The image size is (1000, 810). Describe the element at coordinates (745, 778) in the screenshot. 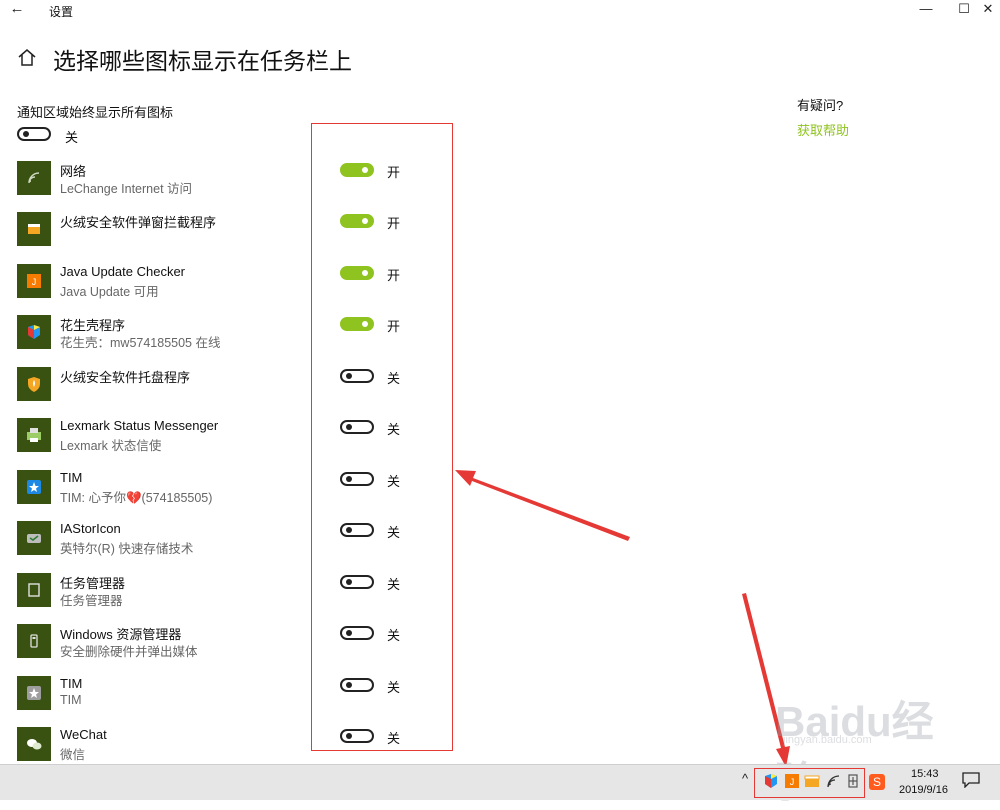

I see `show-hidden-icons-button: ^` at that location.